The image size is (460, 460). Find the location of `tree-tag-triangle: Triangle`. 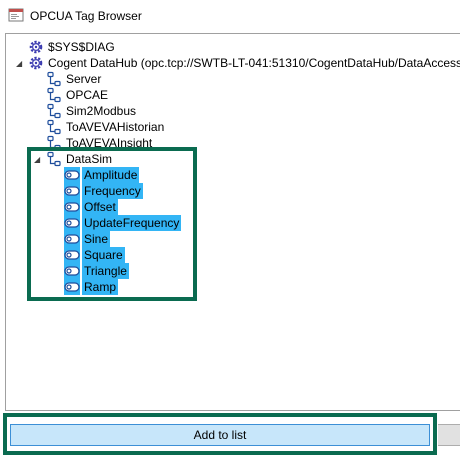

tree-tag-triangle: Triangle is located at coordinates (96, 271).